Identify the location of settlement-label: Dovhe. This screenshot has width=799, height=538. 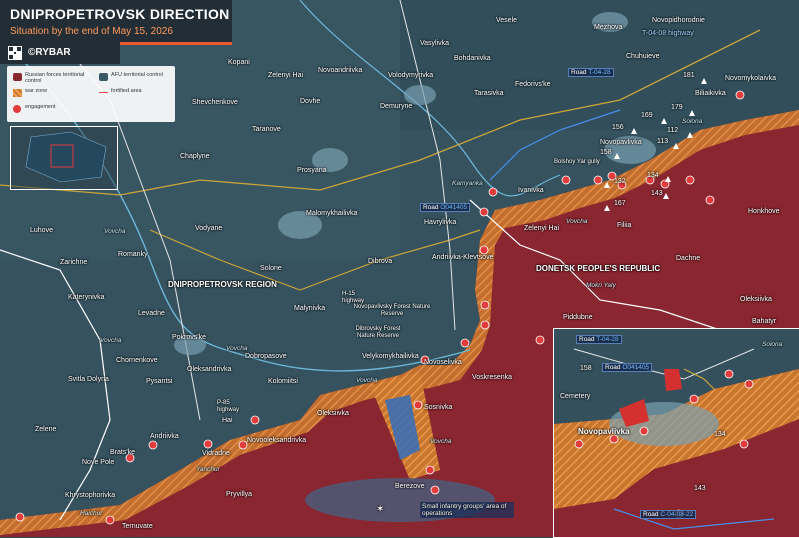
(310, 101).